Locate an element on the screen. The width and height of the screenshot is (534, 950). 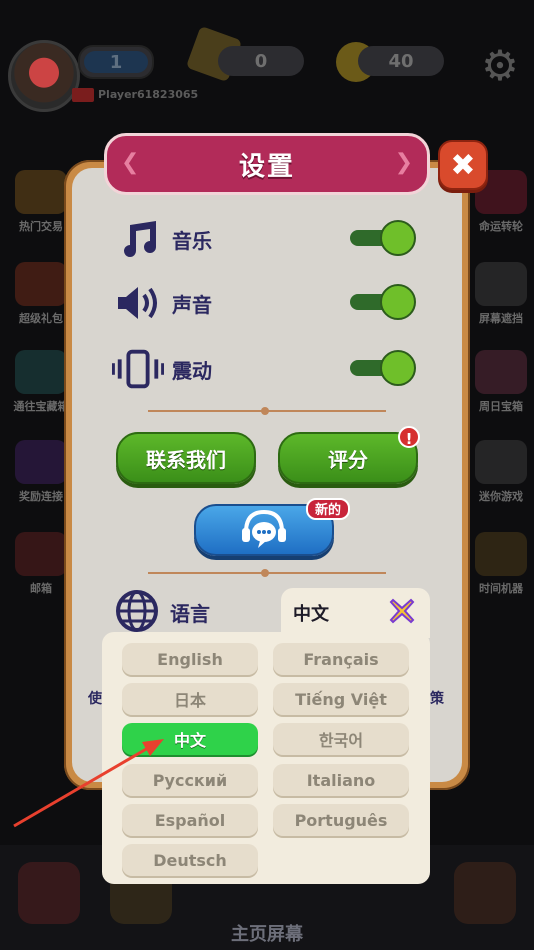
level-value: 1 is located at coordinates (116, 62).